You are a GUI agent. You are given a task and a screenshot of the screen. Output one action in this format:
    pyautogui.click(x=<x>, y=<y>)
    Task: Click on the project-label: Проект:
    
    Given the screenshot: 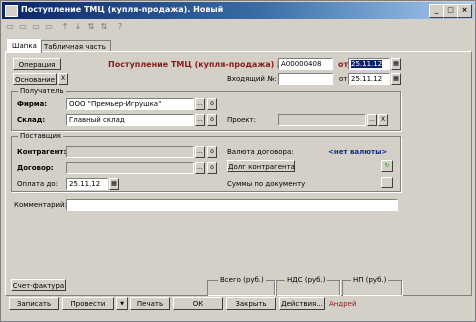 What is the action you would take?
    pyautogui.click(x=241, y=120)
    